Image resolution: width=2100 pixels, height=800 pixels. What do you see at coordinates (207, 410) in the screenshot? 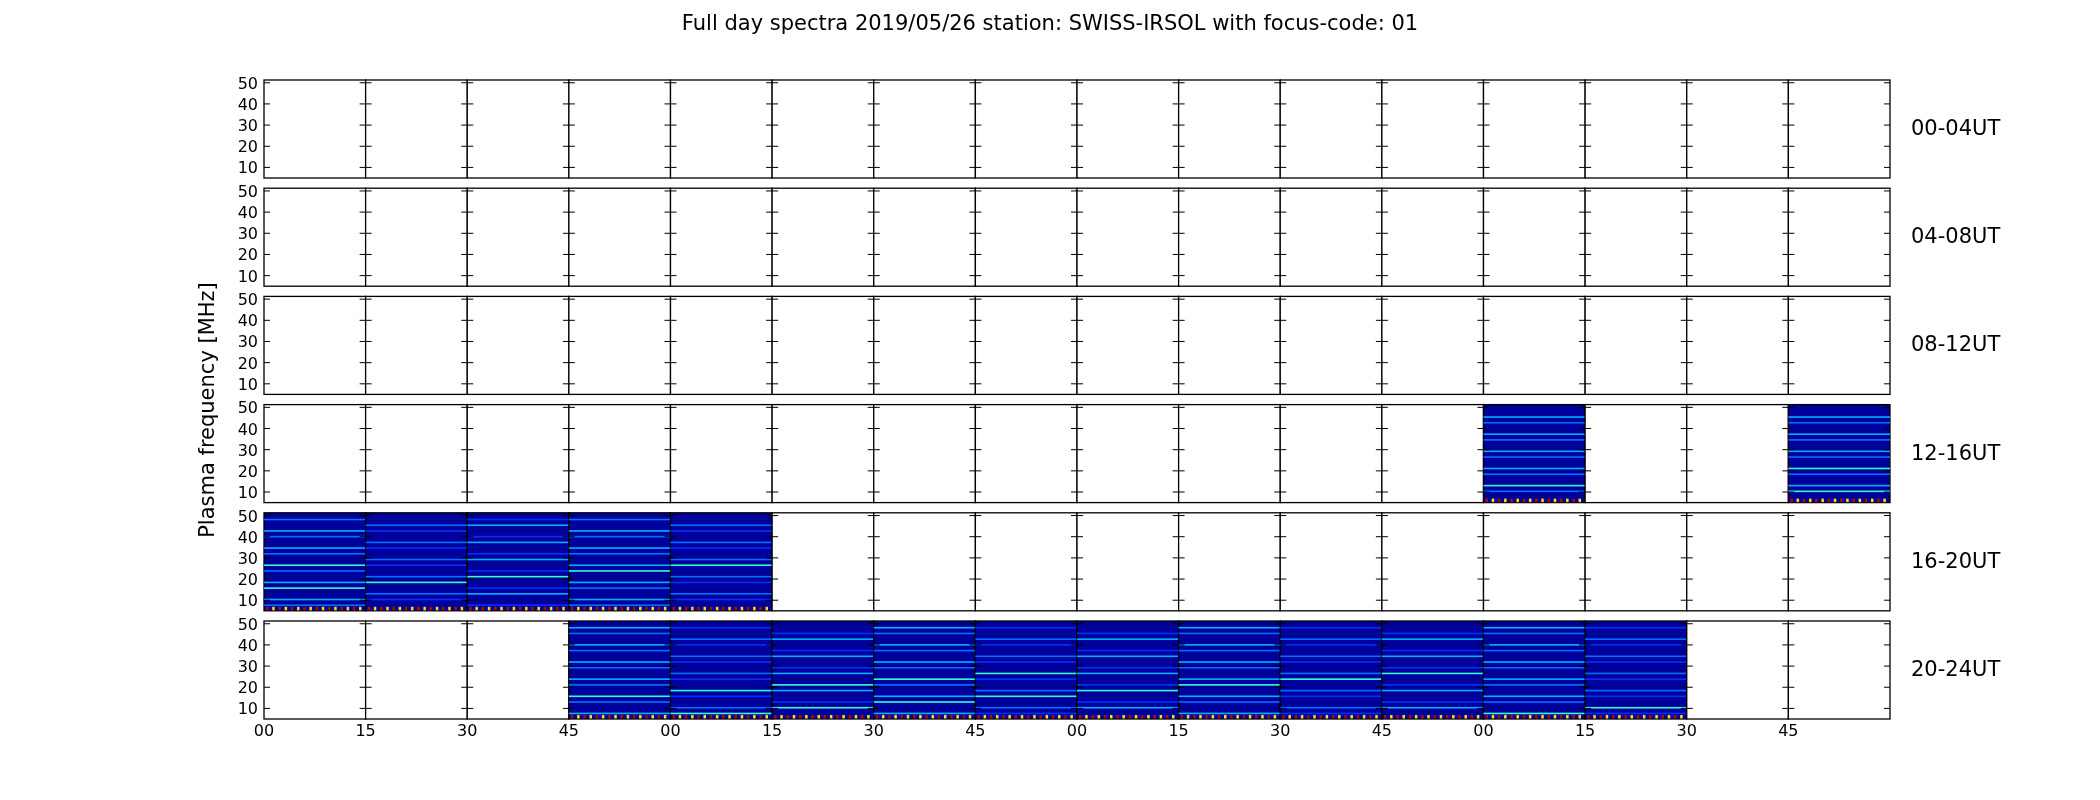
I see `y-axis-label: Plasma frequency [MHz]` at bounding box center [207, 410].